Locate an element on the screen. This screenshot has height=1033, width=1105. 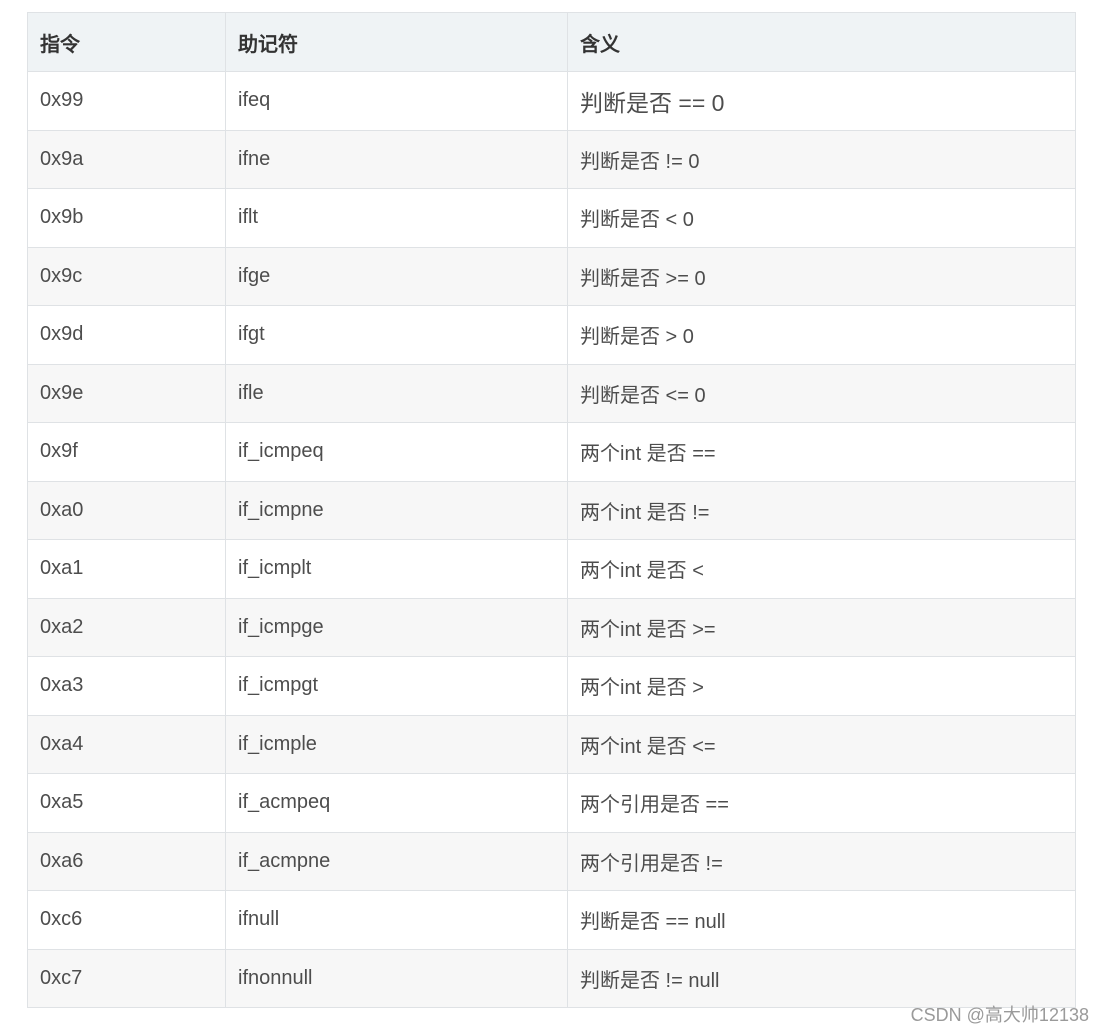
cell-mnemonic: if_icmpgt is located at coordinates (396, 686).